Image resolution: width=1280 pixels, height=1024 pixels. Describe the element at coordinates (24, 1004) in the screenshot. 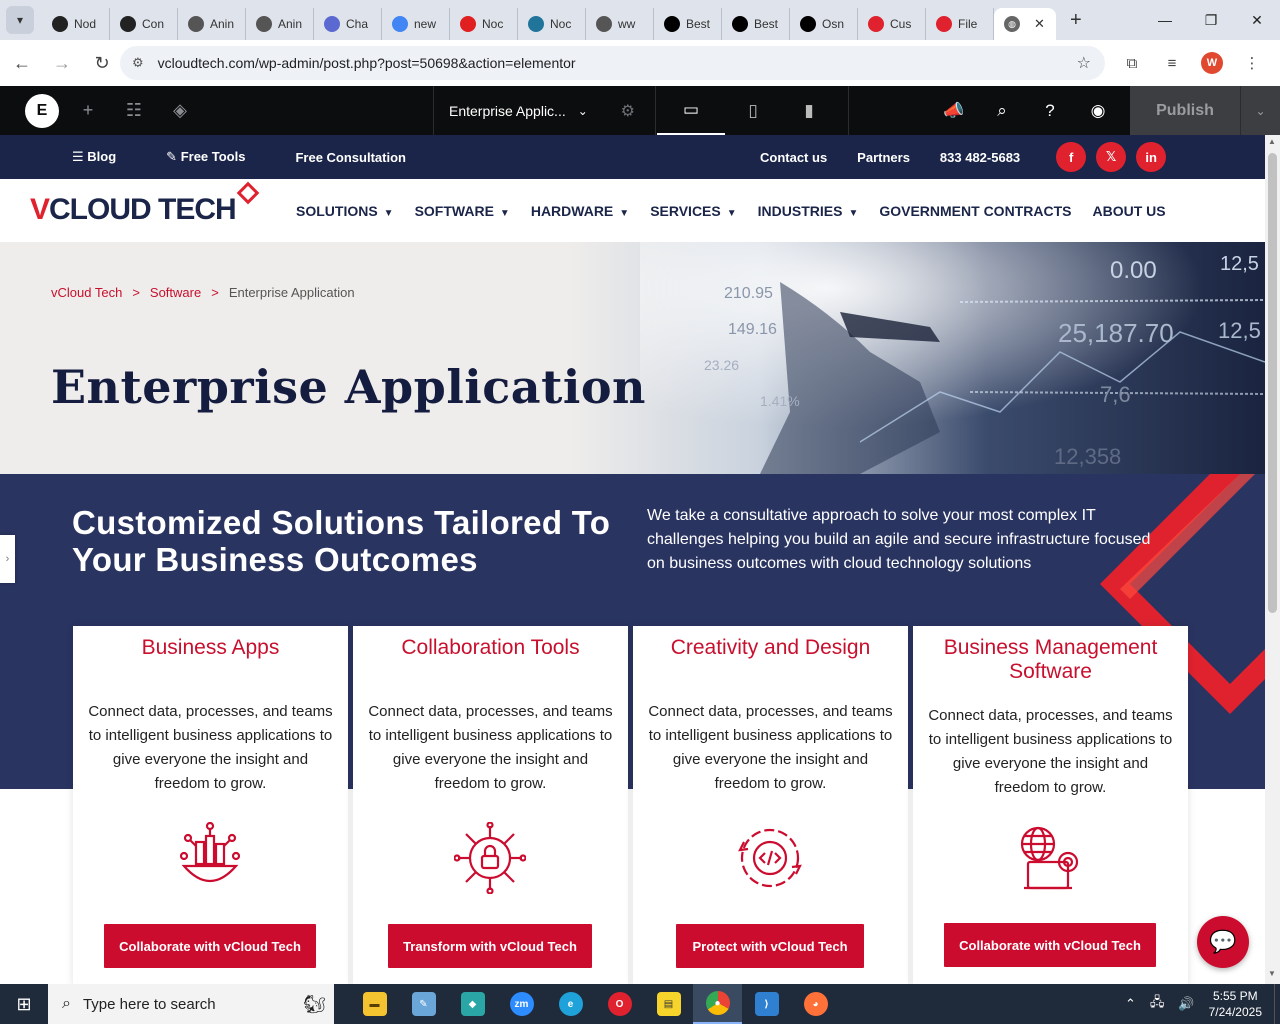

I see `windows-start-icon: ⊞` at that location.